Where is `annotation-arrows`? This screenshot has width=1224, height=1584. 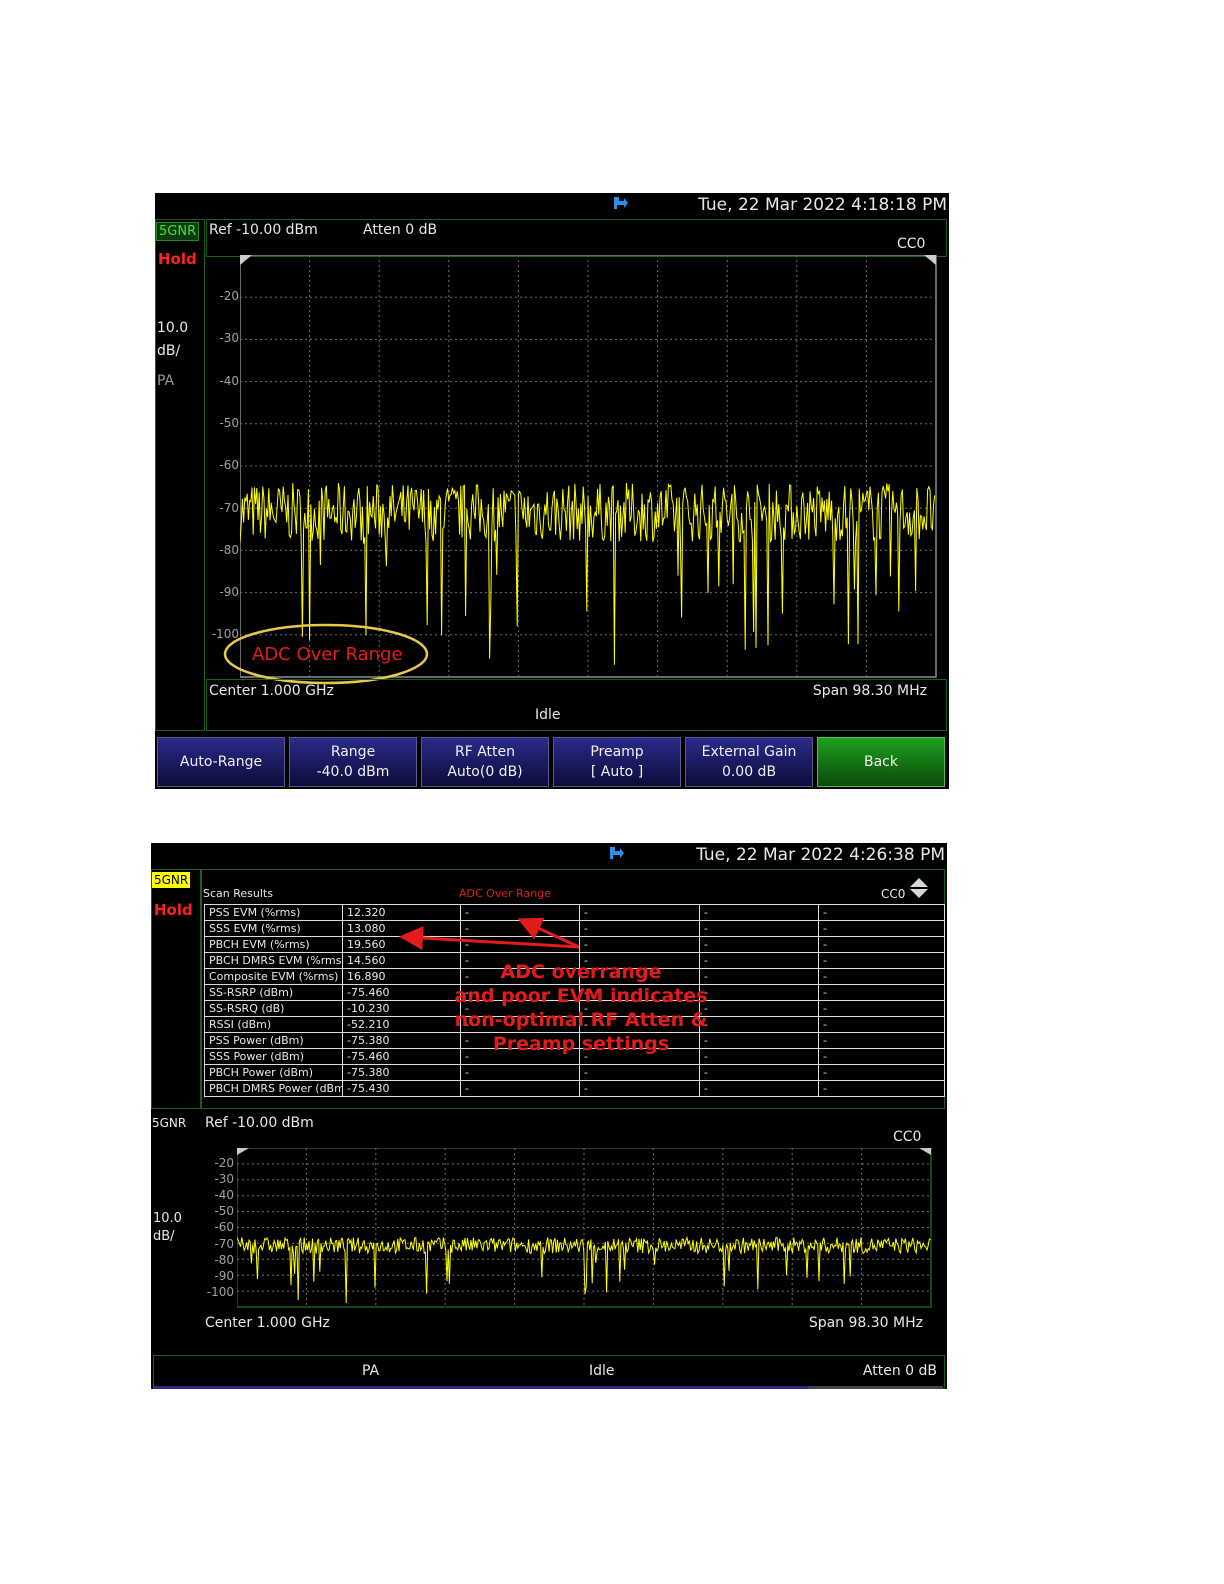
annotation-arrows is located at coordinates (491, 933).